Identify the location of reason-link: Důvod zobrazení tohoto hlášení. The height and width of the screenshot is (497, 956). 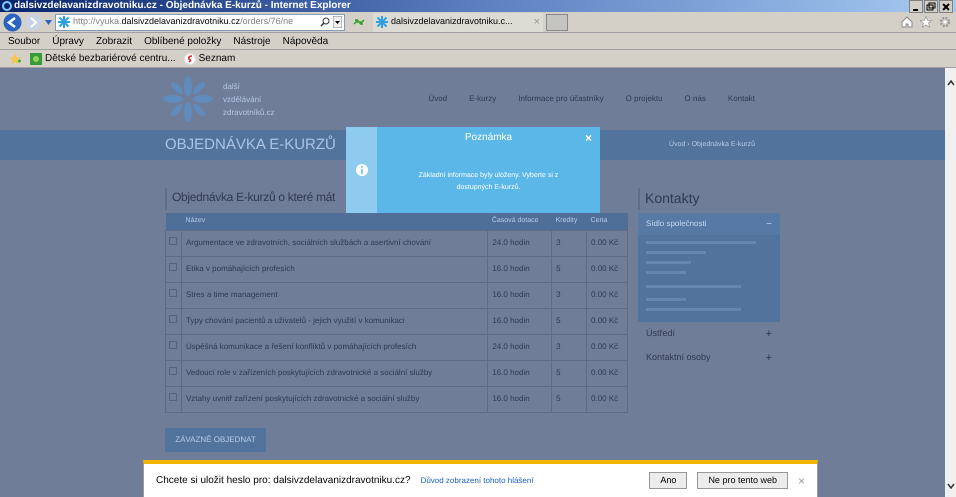
(477, 480).